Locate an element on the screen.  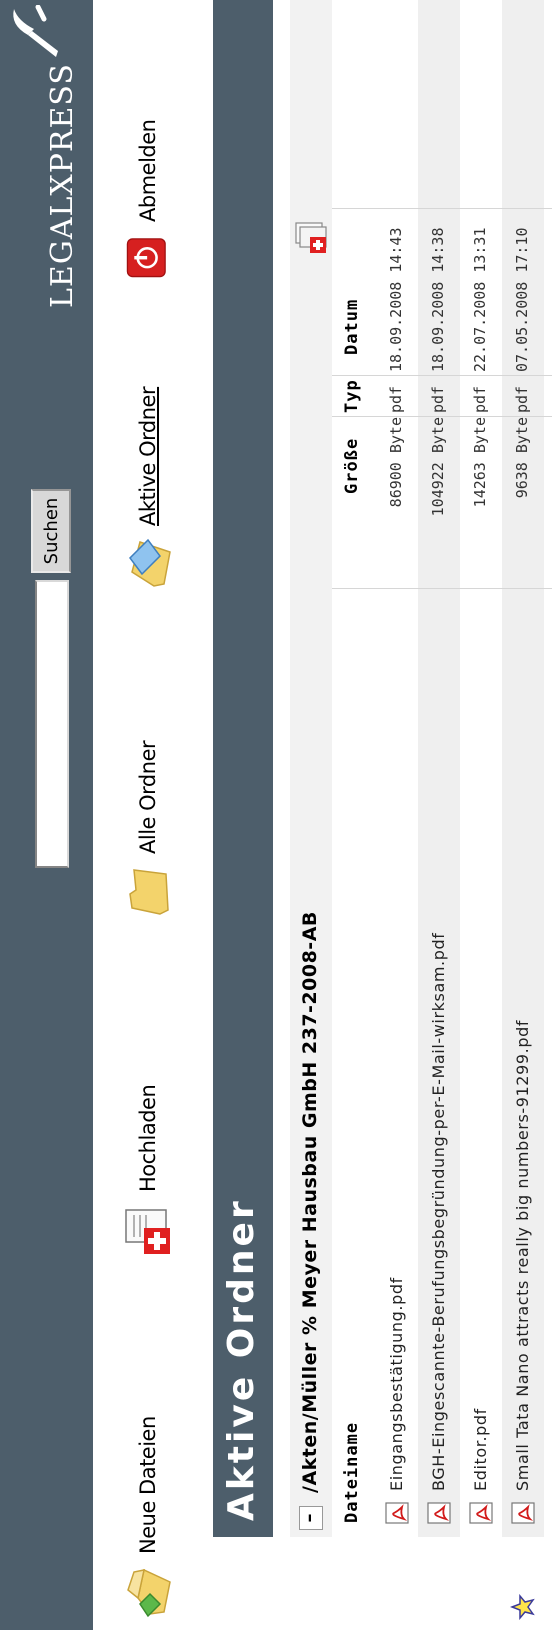
column-header-name: Dateiname is located at coordinates (352, 1472).